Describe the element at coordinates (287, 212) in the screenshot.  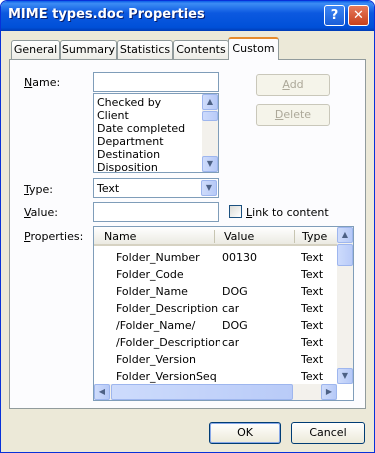
I see `link-to-content-label: Link to content` at that location.